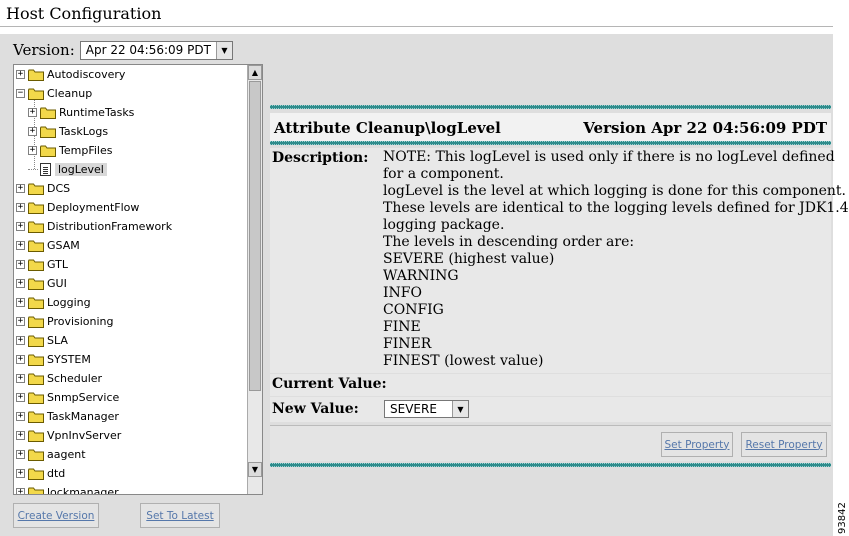 Image resolution: width=849 pixels, height=536 pixels. I want to click on description-line: CONFIG, so click(413, 310).